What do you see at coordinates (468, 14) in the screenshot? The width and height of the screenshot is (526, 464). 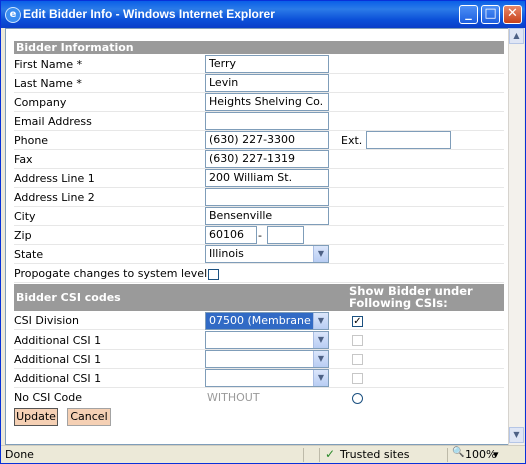 I see `minimize-button: _` at bounding box center [468, 14].